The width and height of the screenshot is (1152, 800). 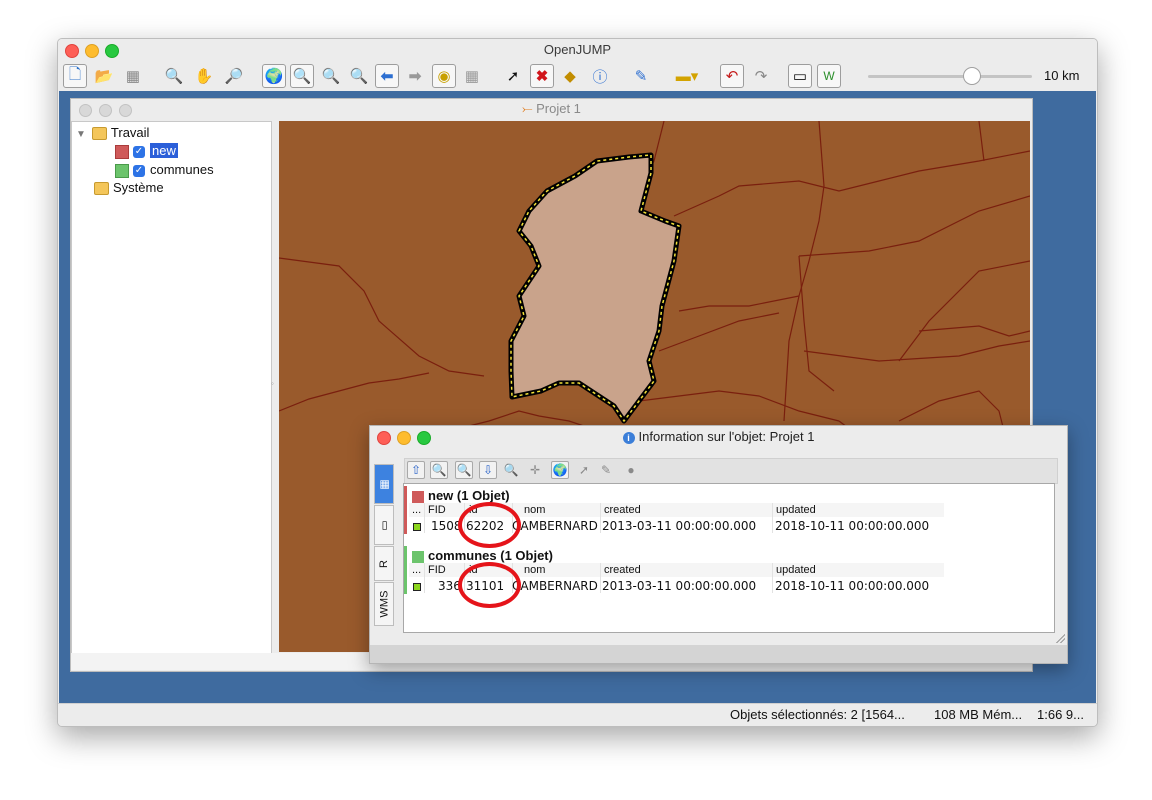 I want to click on tree-layer-new: ✓ new, so click(x=146, y=151).